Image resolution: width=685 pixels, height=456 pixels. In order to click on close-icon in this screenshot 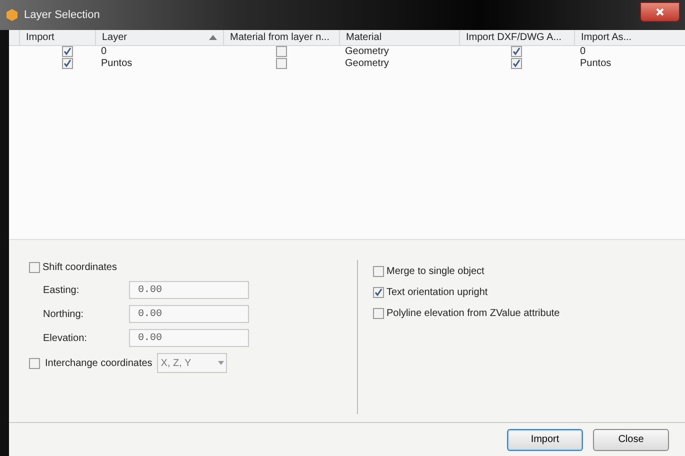, I will do `click(660, 12)`.